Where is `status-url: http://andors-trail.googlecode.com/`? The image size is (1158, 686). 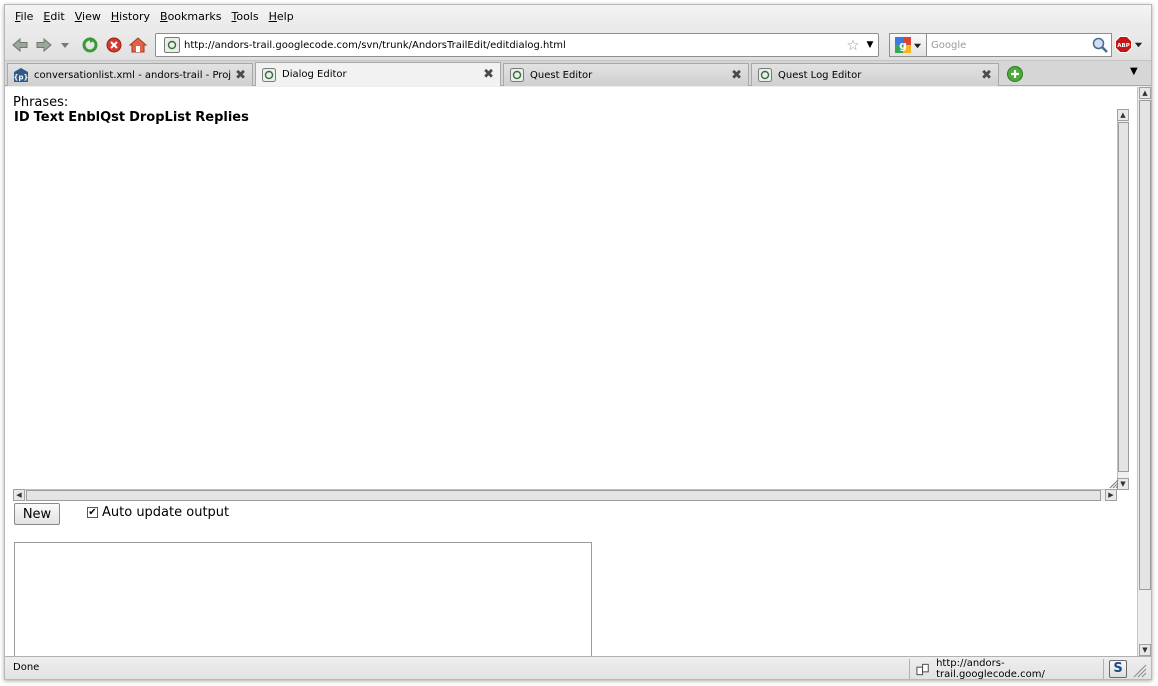 status-url: http://andors-trail.googlecode.com/ is located at coordinates (990, 669).